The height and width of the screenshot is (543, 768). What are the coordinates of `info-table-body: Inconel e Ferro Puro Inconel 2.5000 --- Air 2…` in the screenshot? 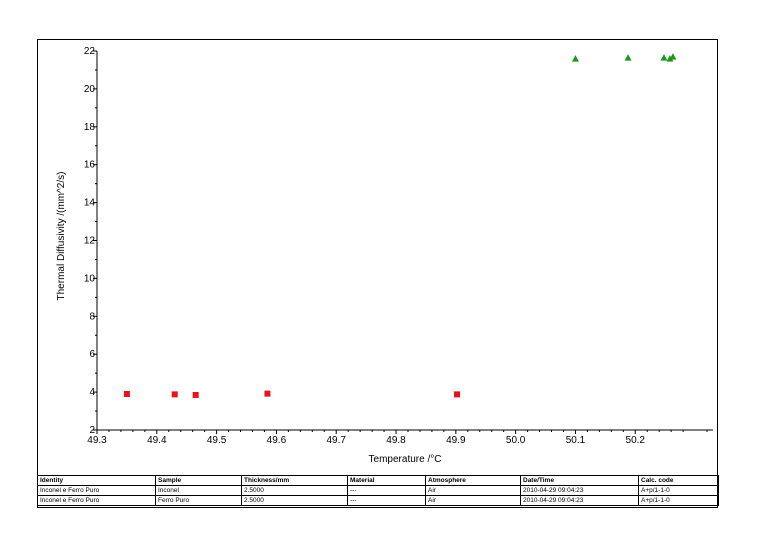 It's located at (378, 495).